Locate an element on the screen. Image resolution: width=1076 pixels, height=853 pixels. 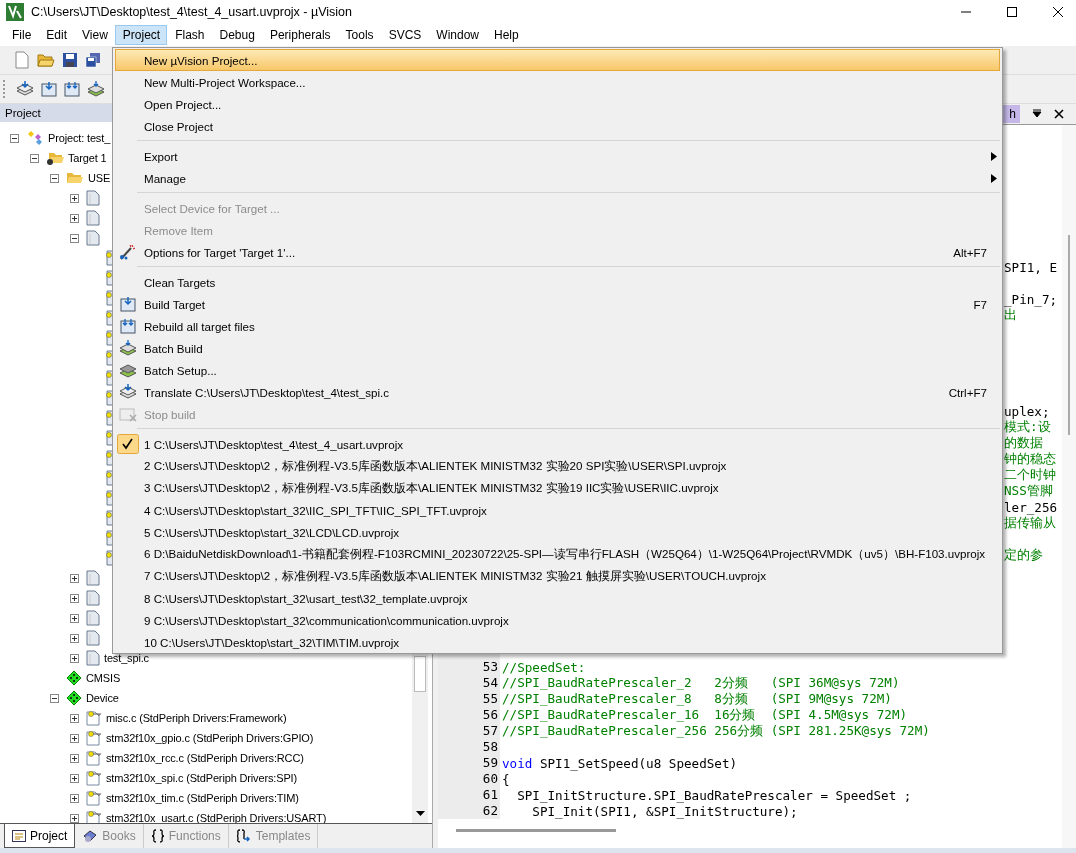
code-fragment: 定的参 is located at coordinates (1024, 555).